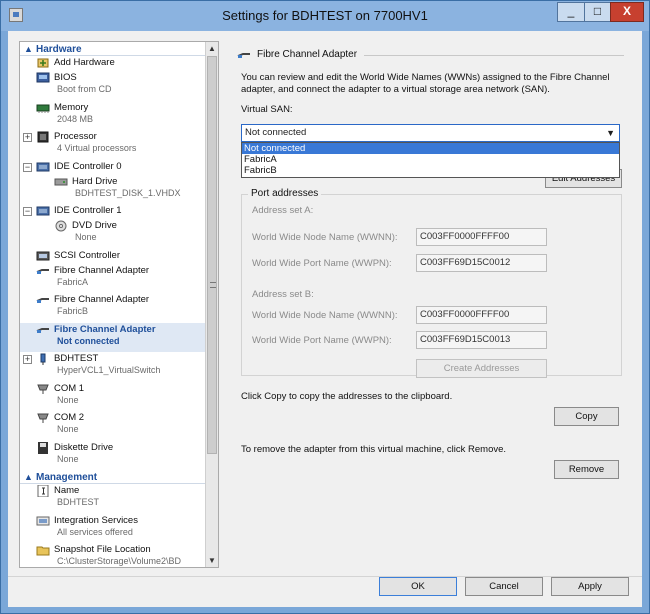  What do you see at coordinates (610, 133) in the screenshot?
I see `chevron-down-icon: ▼` at bounding box center [610, 133].